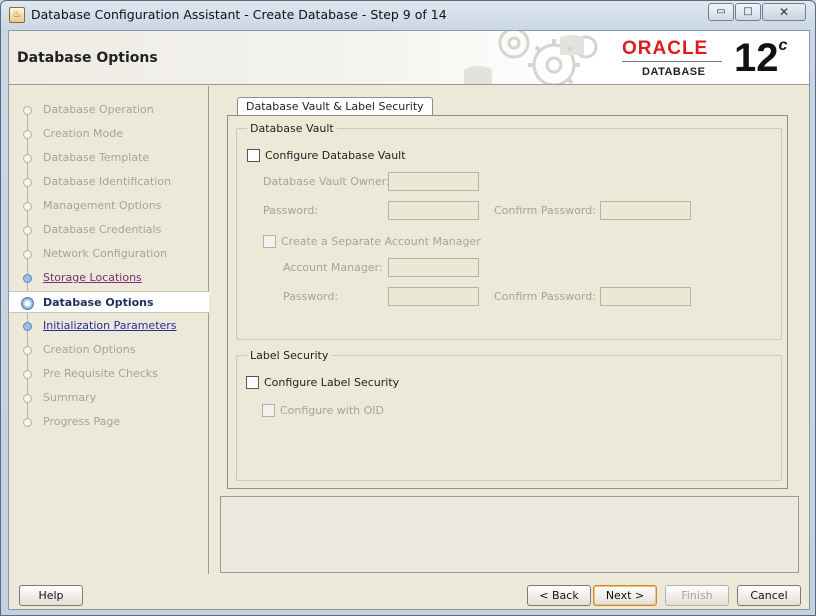  Describe the element at coordinates (102, 205) in the screenshot. I see `nav-step-label: Management Options` at that location.